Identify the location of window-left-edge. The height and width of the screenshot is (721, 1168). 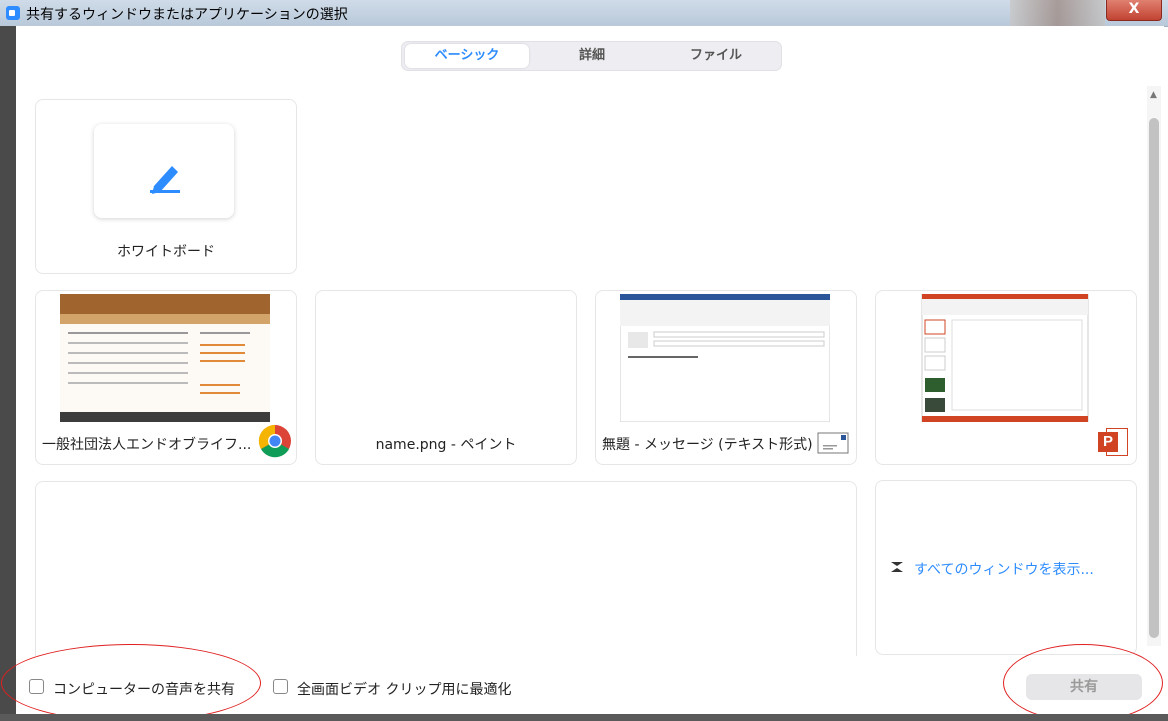
(8, 373).